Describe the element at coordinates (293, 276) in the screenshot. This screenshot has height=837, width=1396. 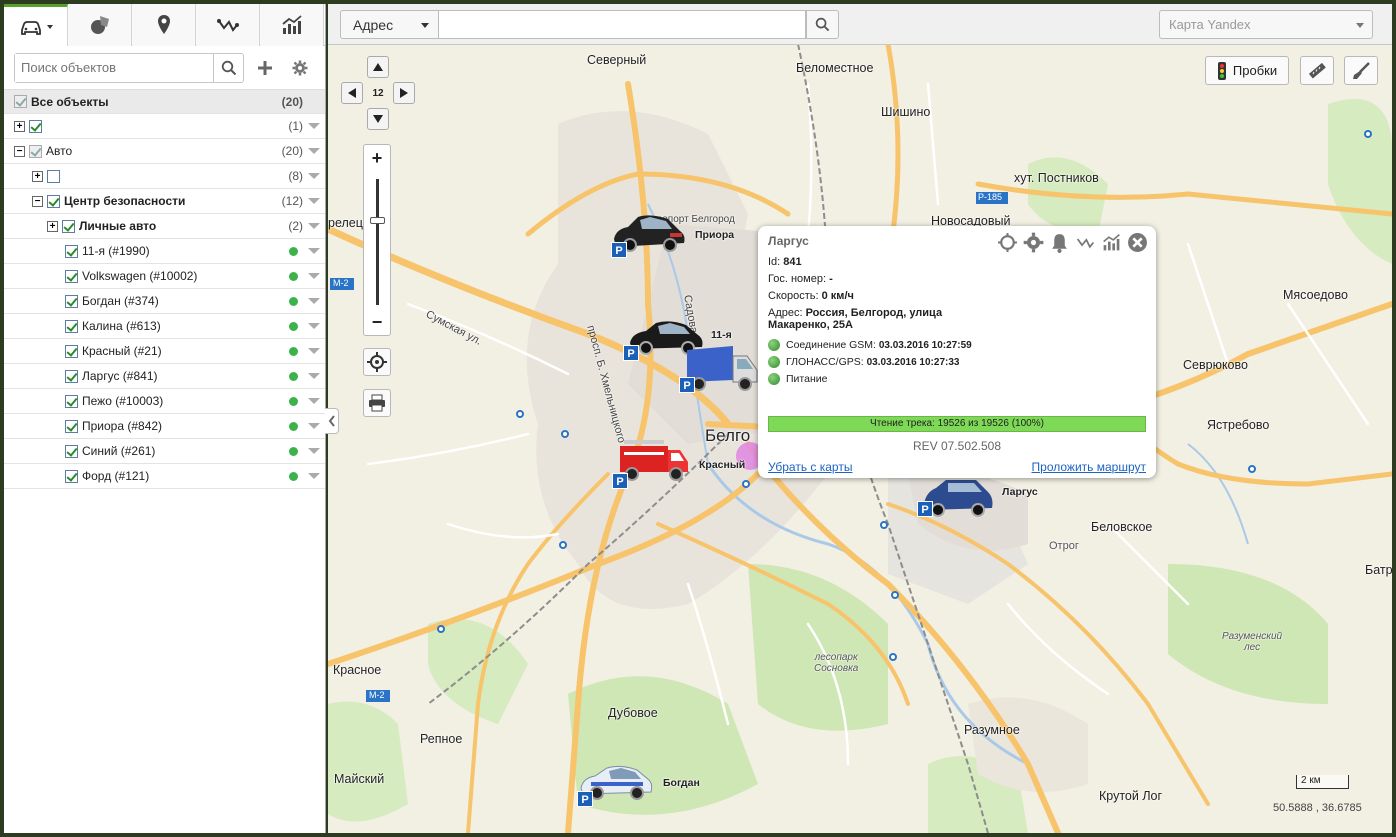
I see `status-dot` at that location.